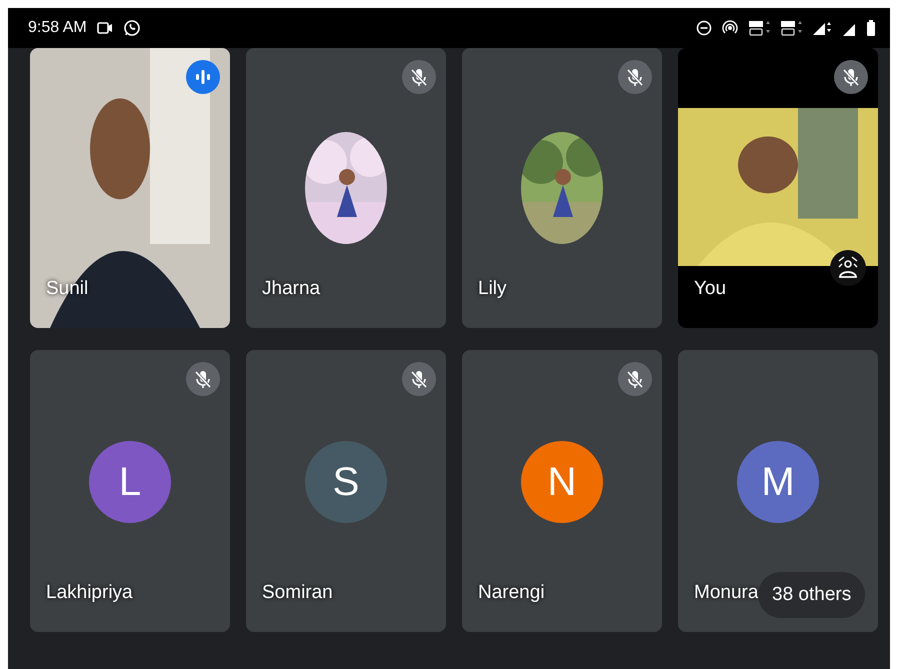 This screenshot has height=669, width=905. What do you see at coordinates (131, 28) in the screenshot?
I see `chat-bubble-icon` at bounding box center [131, 28].